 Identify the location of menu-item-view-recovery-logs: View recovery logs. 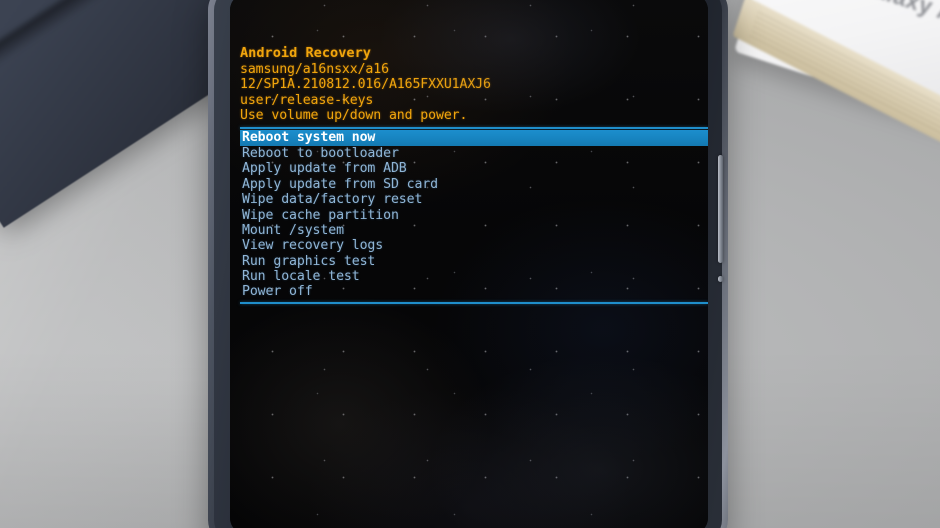
(474, 245).